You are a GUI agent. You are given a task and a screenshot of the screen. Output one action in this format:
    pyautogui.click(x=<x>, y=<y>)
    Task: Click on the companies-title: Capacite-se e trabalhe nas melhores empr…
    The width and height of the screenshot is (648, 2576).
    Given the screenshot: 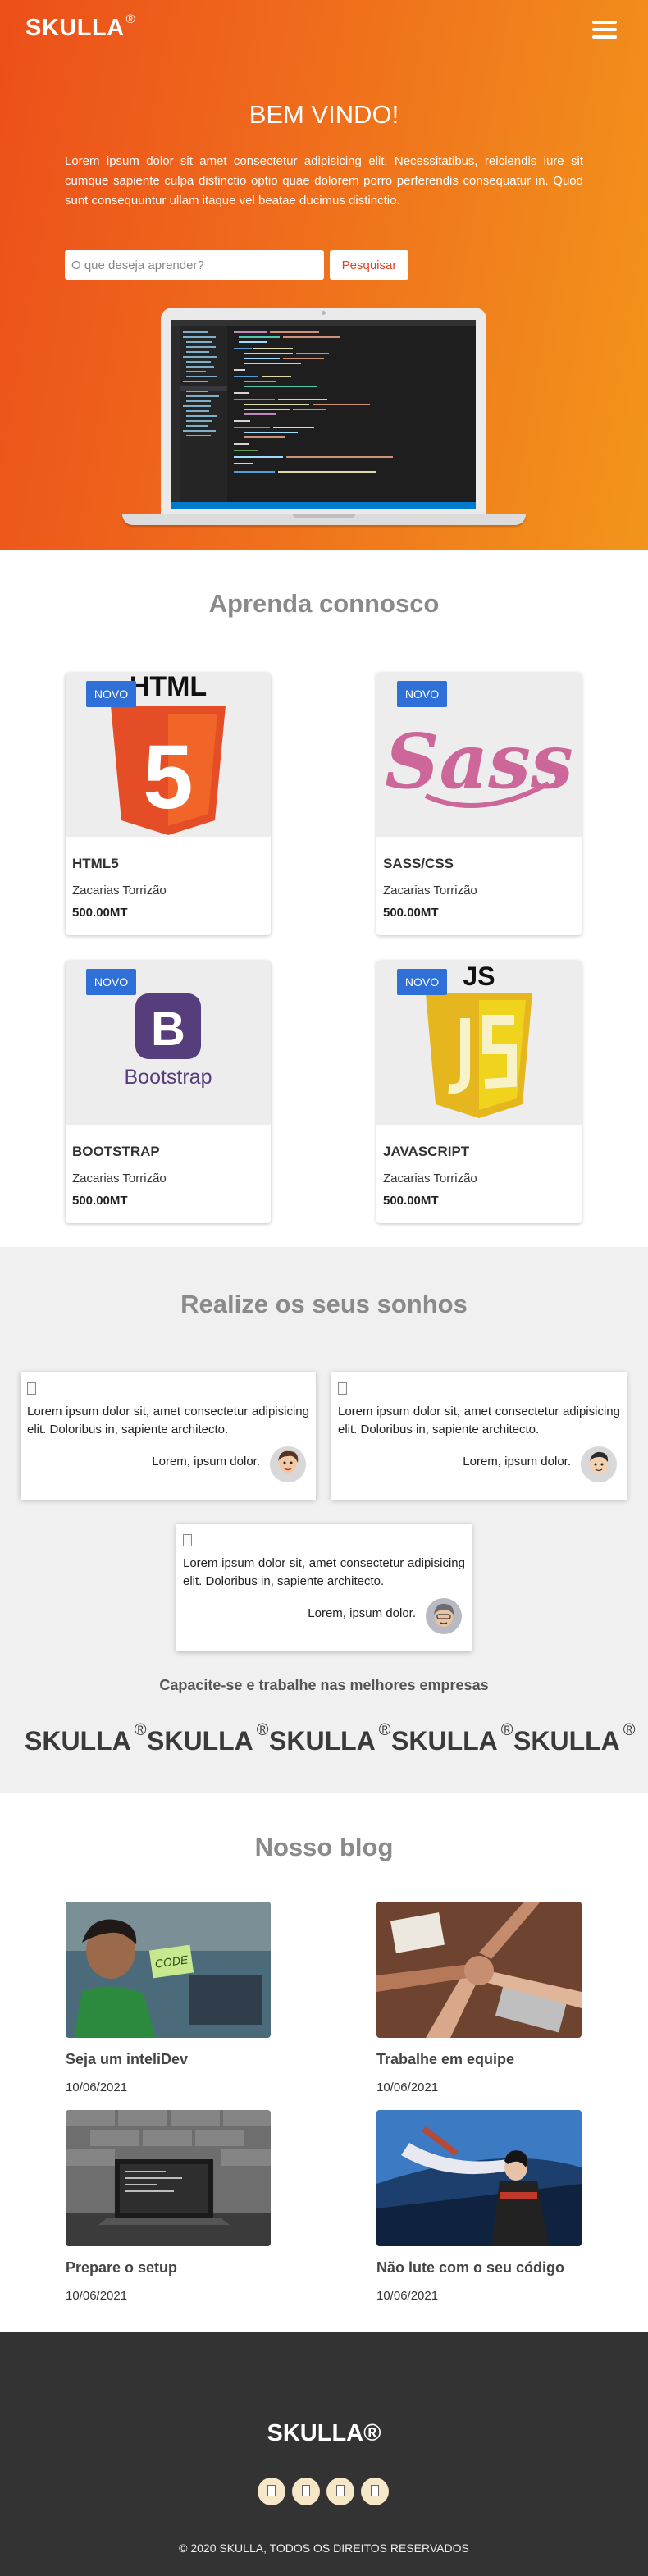 What is the action you would take?
    pyautogui.click(x=324, y=1685)
    